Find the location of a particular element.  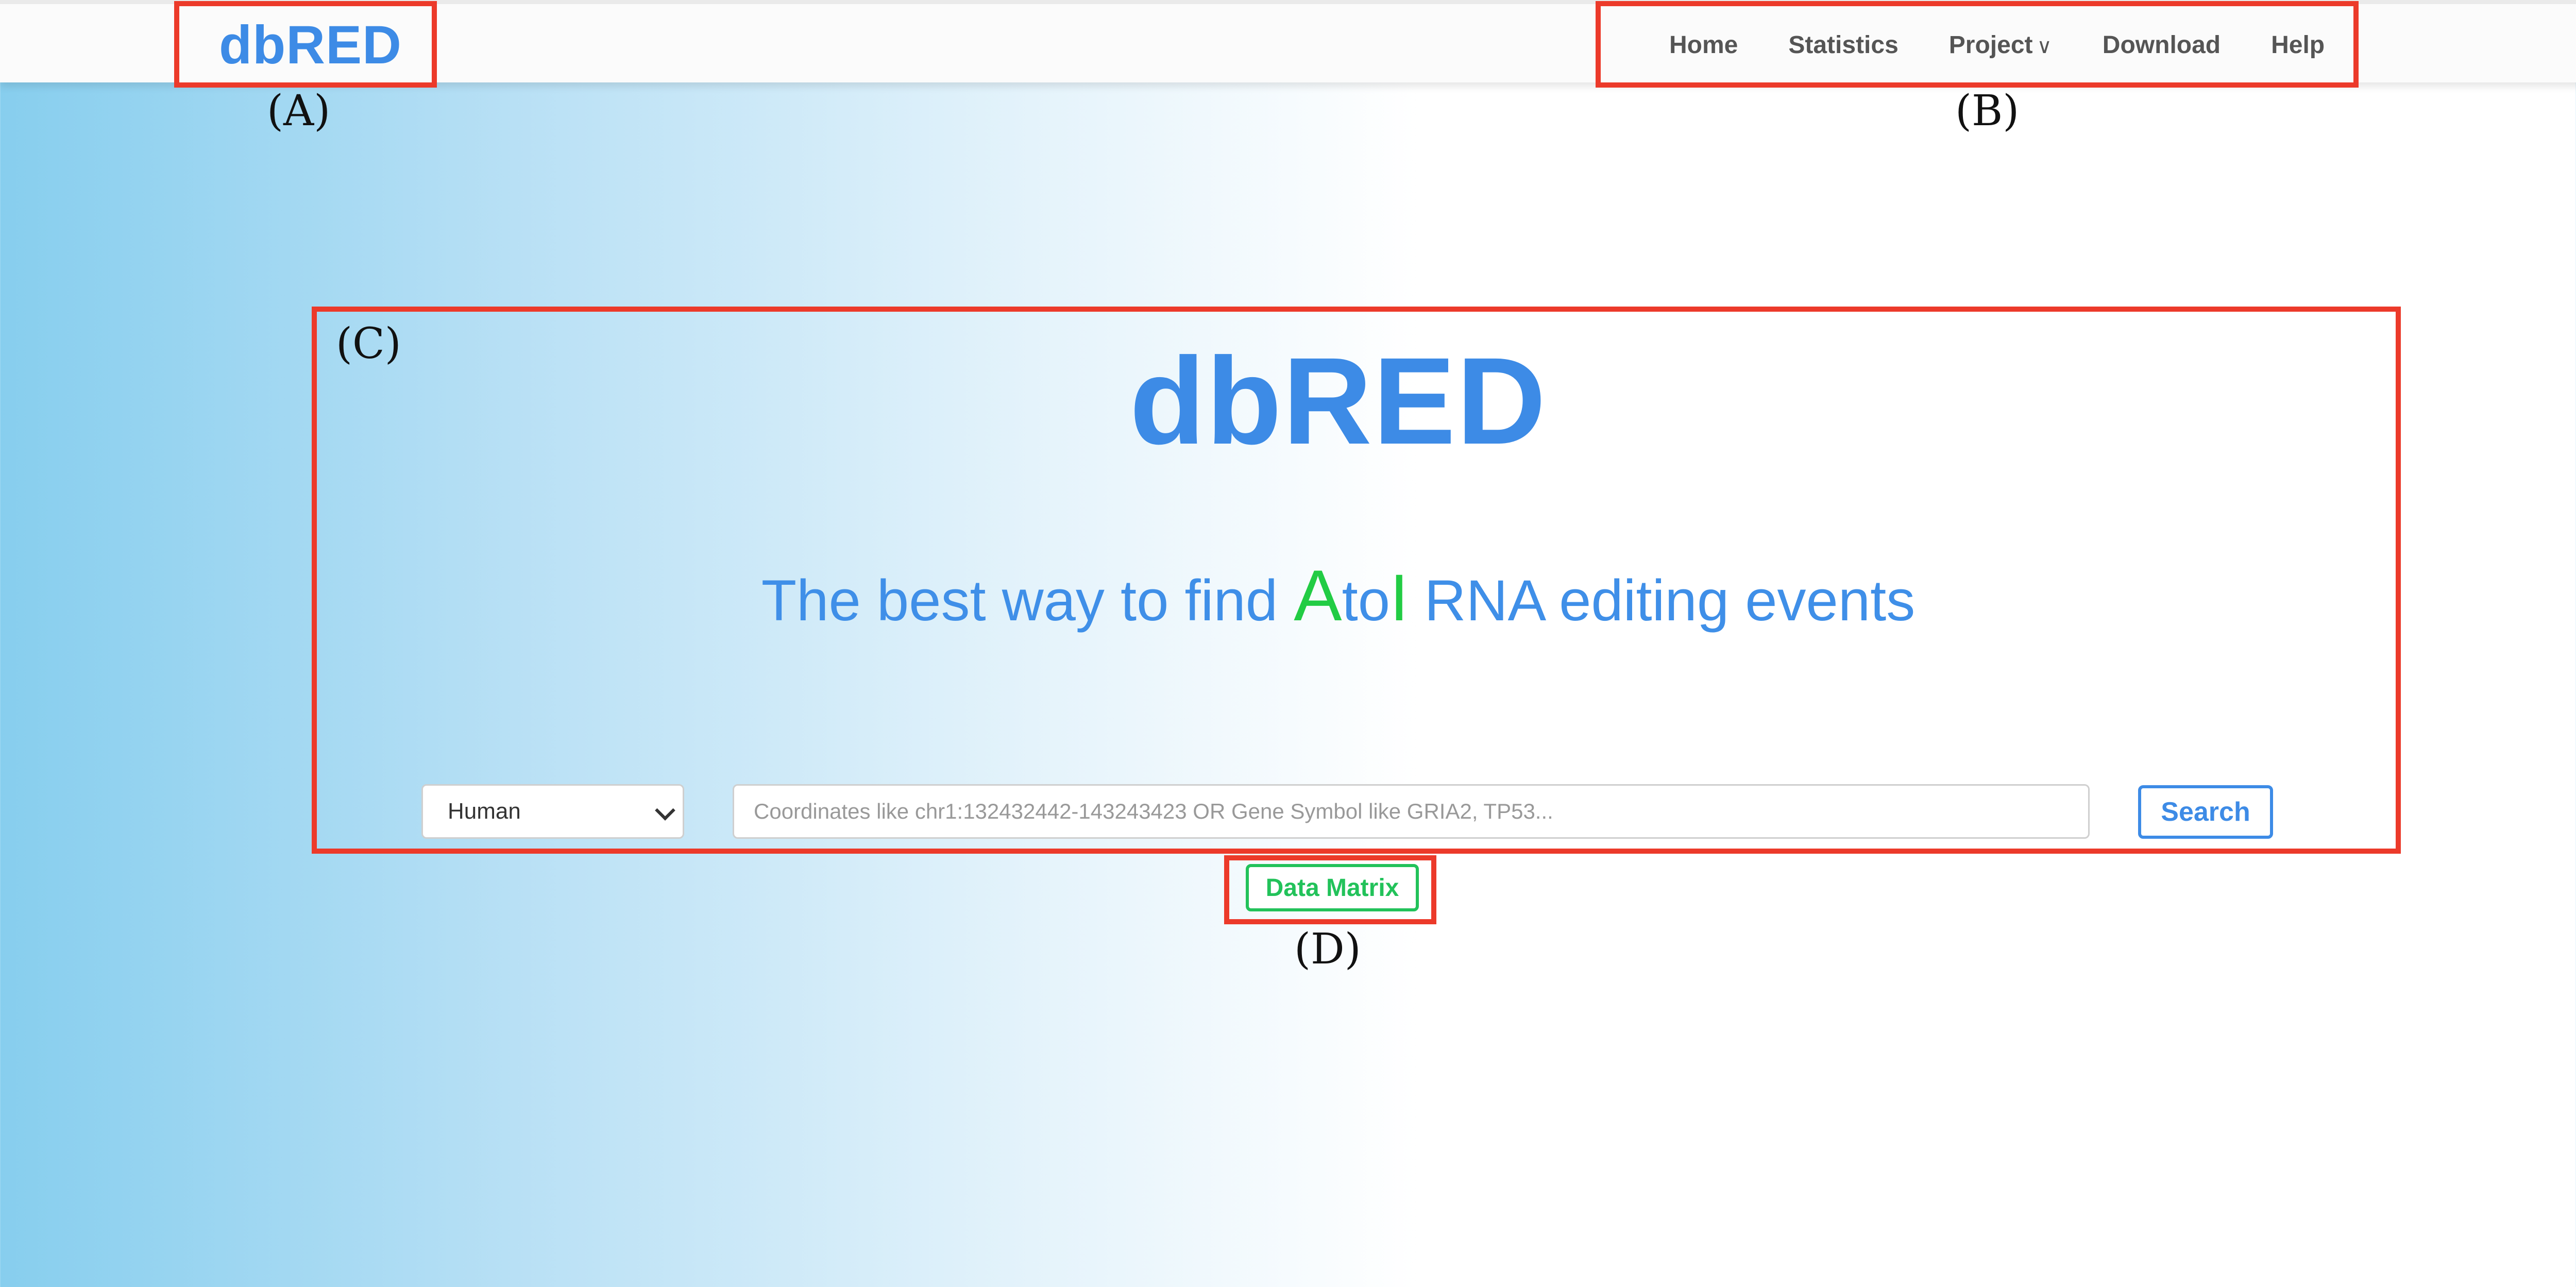

annotation-label-b: (B) is located at coordinates (1987, 111).